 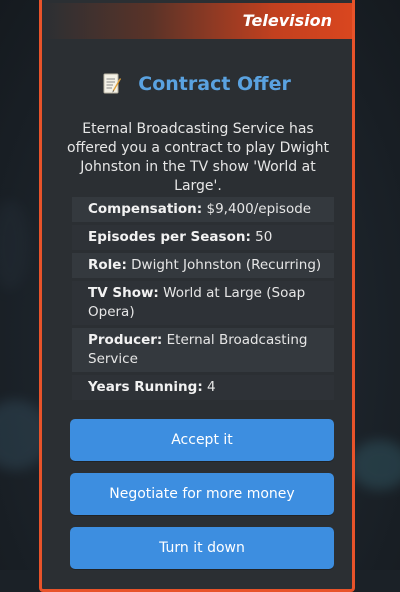 I want to click on detail-value: 50, so click(x=264, y=237).